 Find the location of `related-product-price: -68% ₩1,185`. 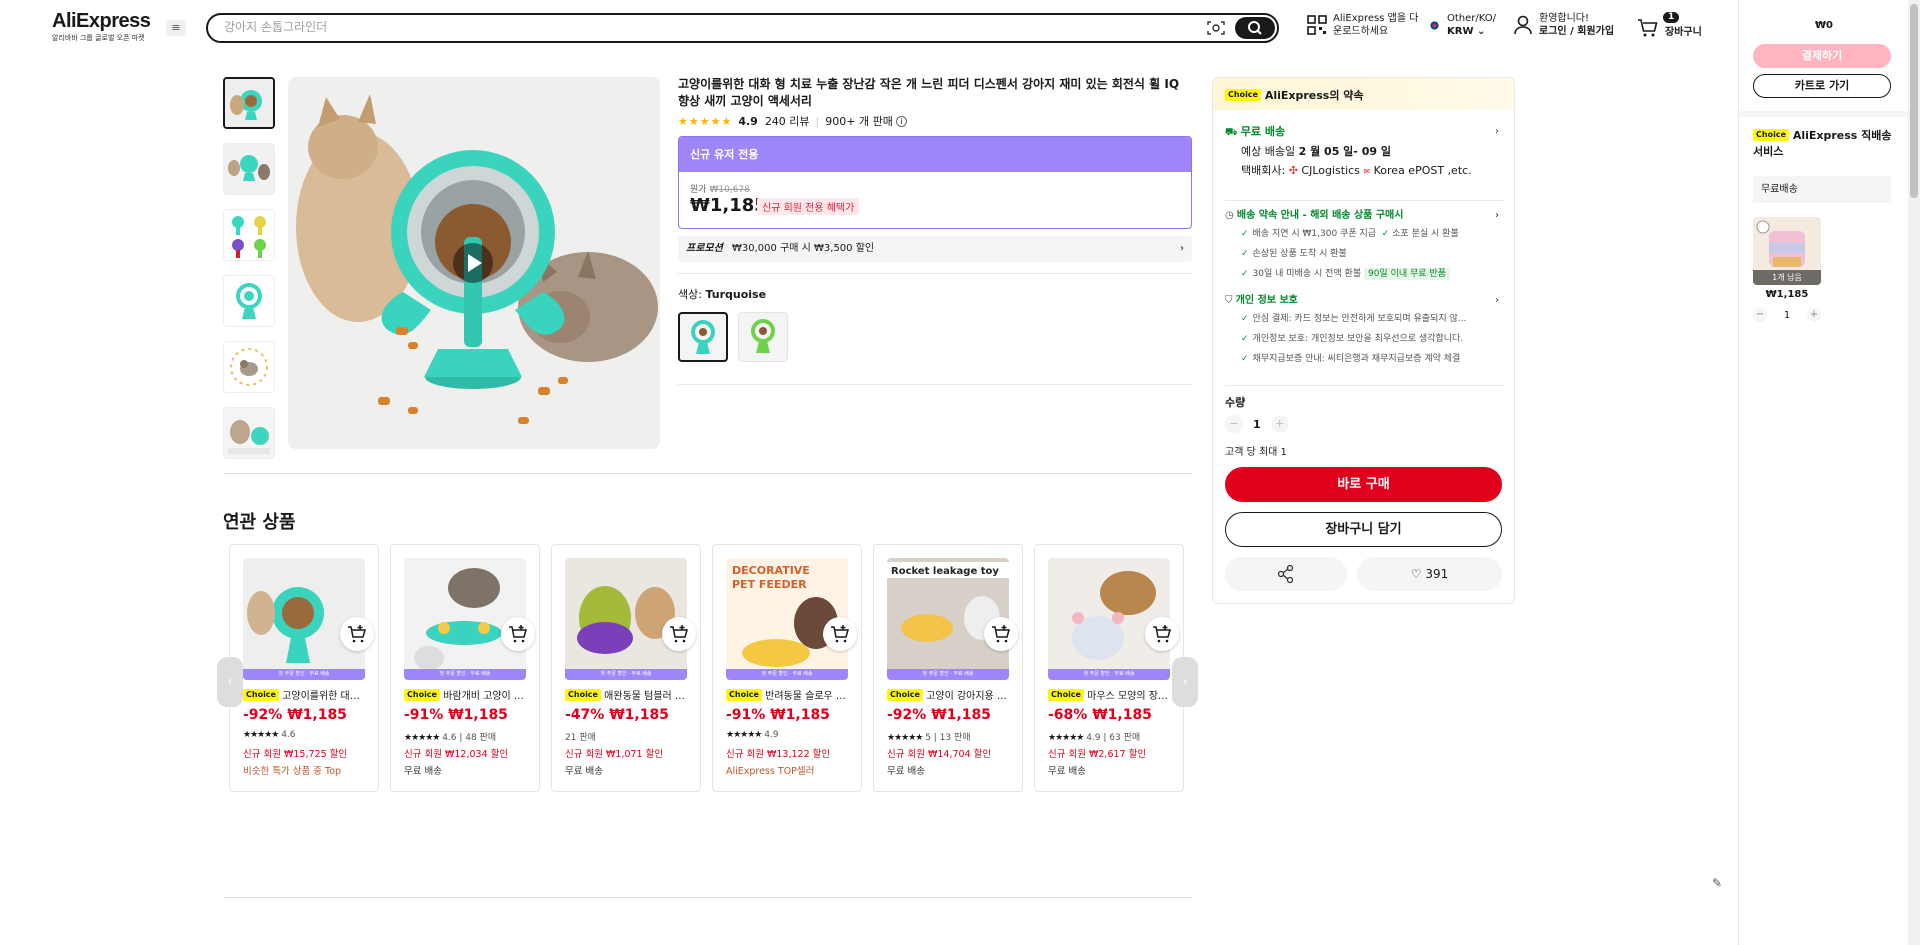

related-product-price: -68% ₩1,185 is located at coordinates (1100, 715).